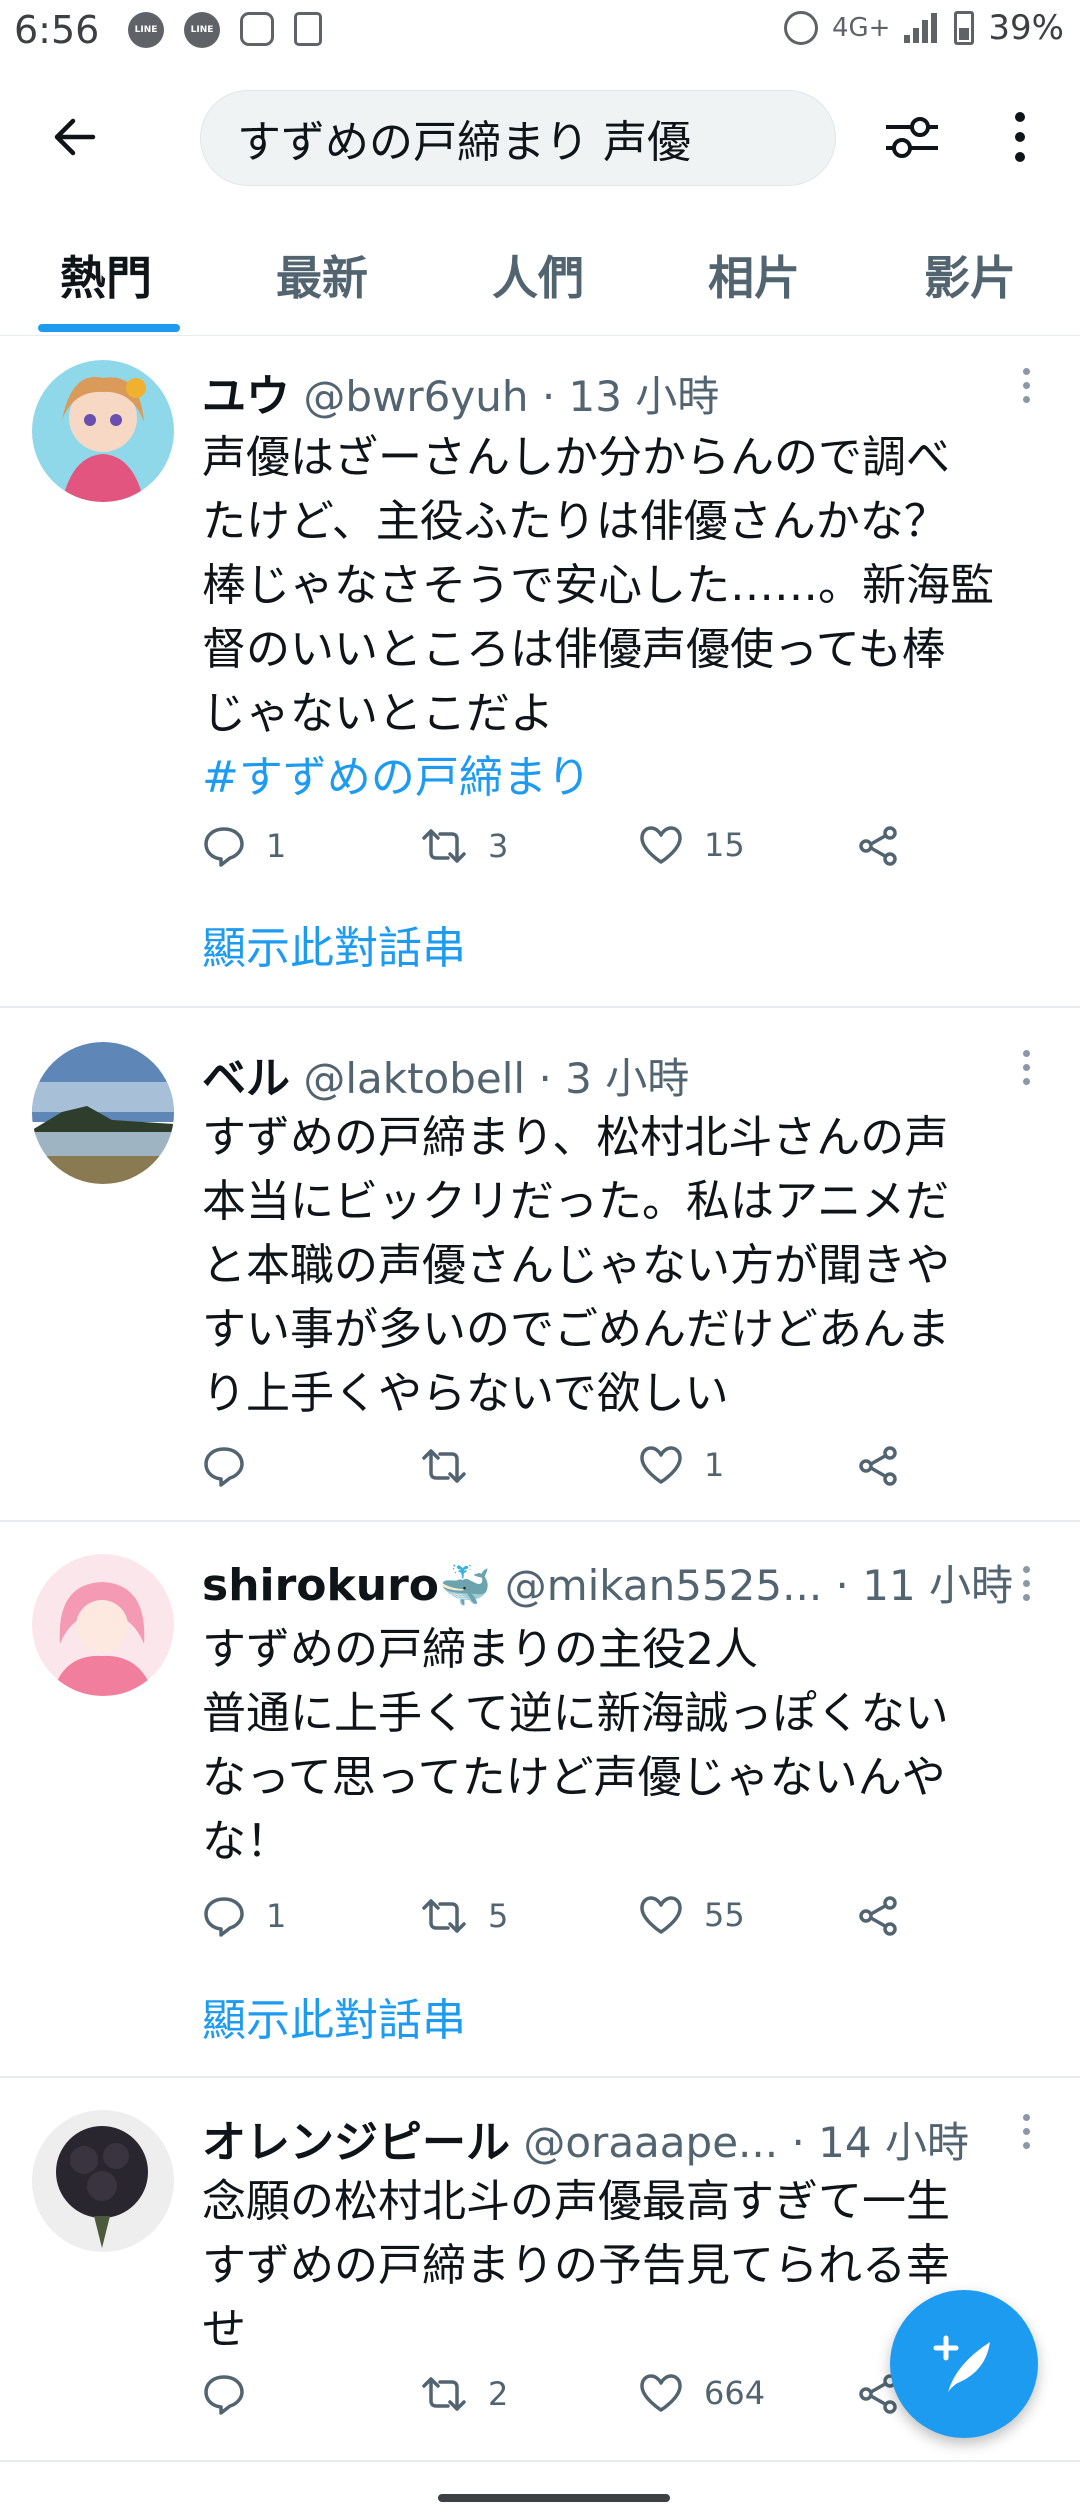 Image resolution: width=1080 pixels, height=2520 pixels. I want to click on alarm-icon, so click(800, 28).